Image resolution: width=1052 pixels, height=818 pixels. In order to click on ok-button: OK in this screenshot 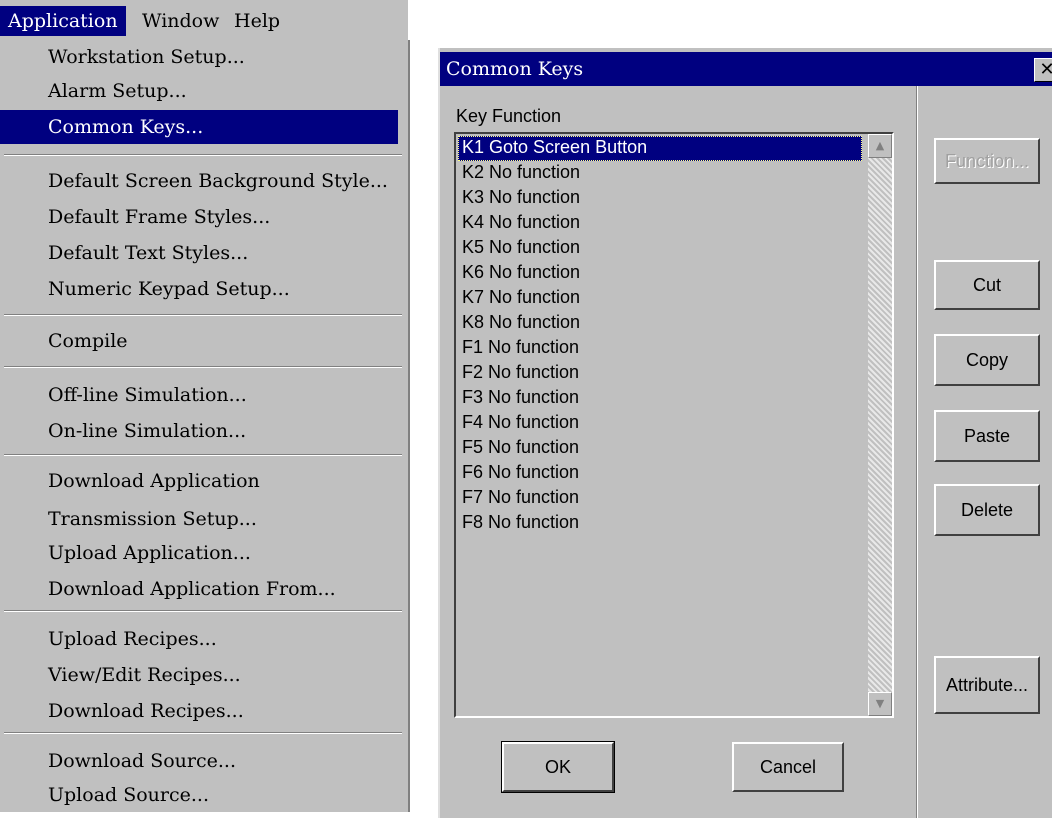, I will do `click(558, 767)`.